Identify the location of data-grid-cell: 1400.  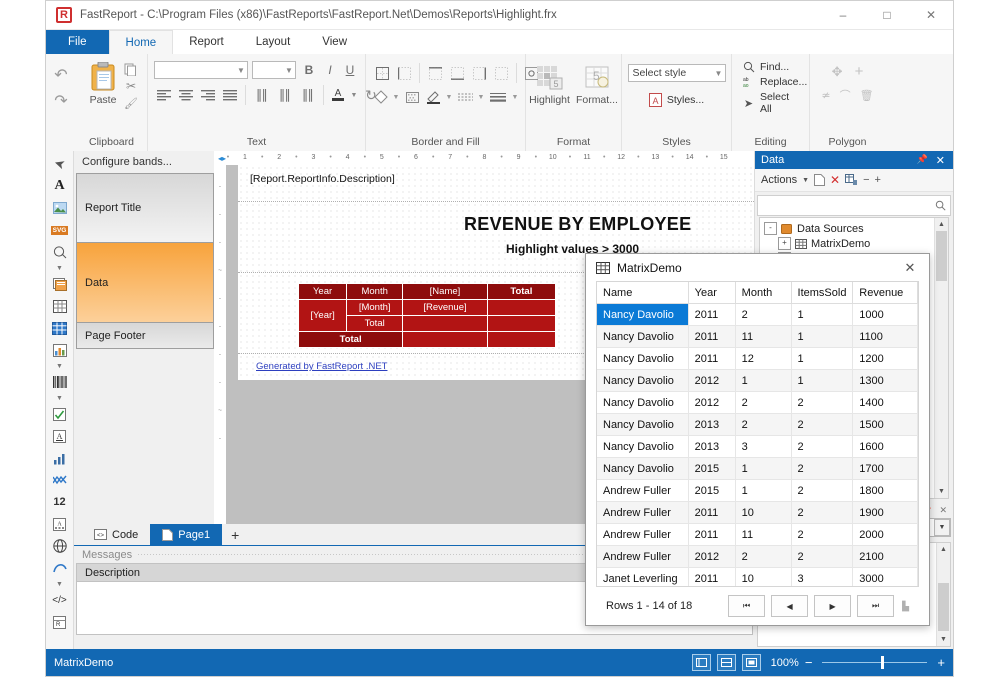
(885, 402).